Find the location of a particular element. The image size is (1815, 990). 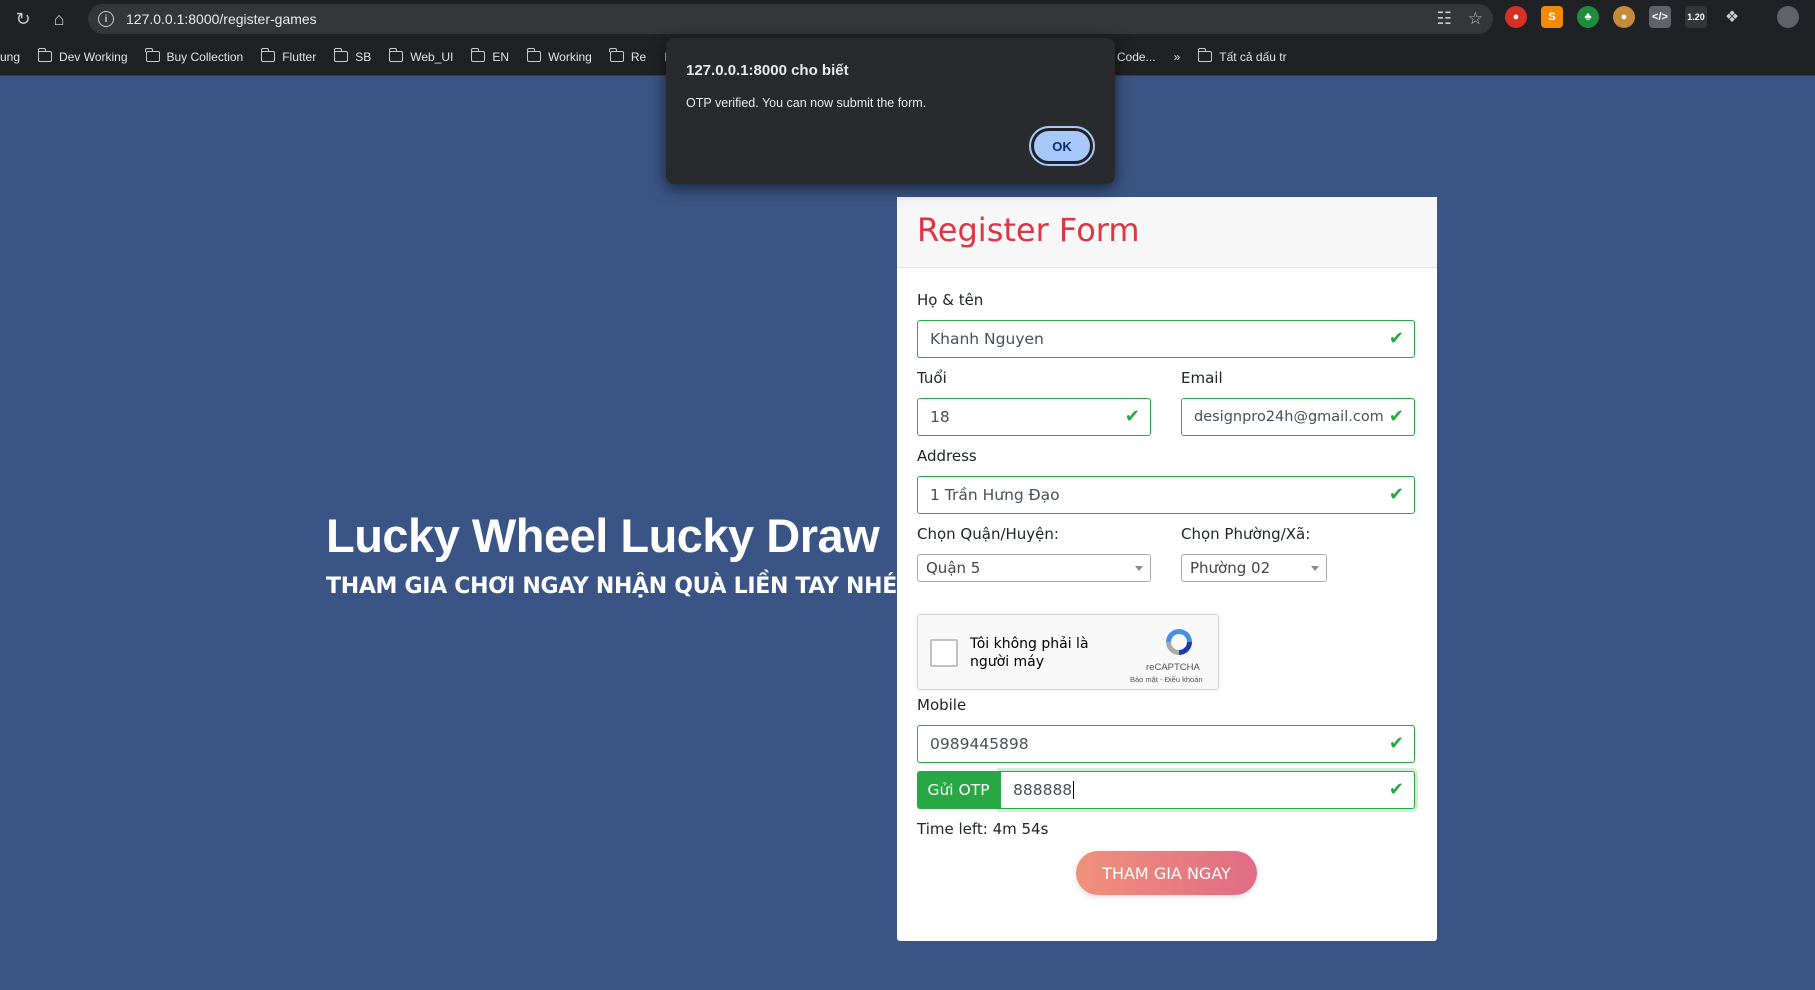

bookmark-item: Tất cả dấu tr is located at coordinates (1243, 57).